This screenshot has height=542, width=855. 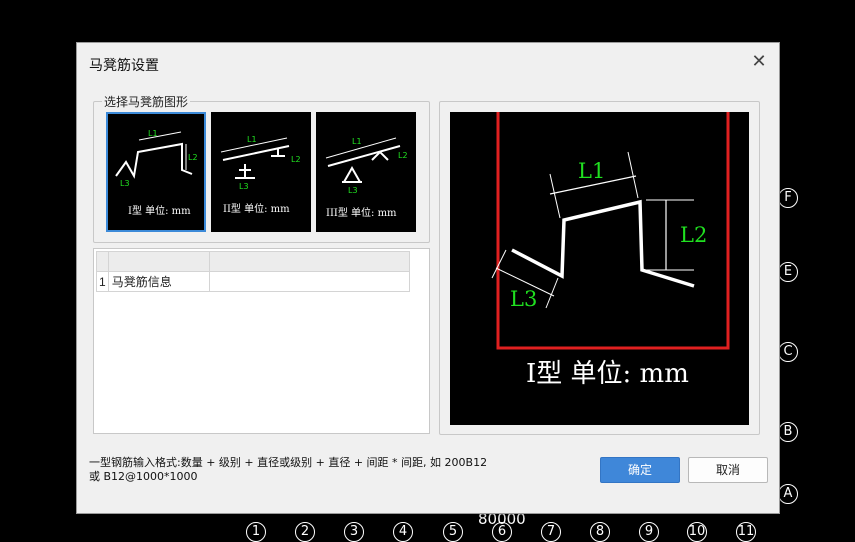 What do you see at coordinates (261, 341) in the screenshot?
I see `property-table: 1 马凳筋信息` at bounding box center [261, 341].